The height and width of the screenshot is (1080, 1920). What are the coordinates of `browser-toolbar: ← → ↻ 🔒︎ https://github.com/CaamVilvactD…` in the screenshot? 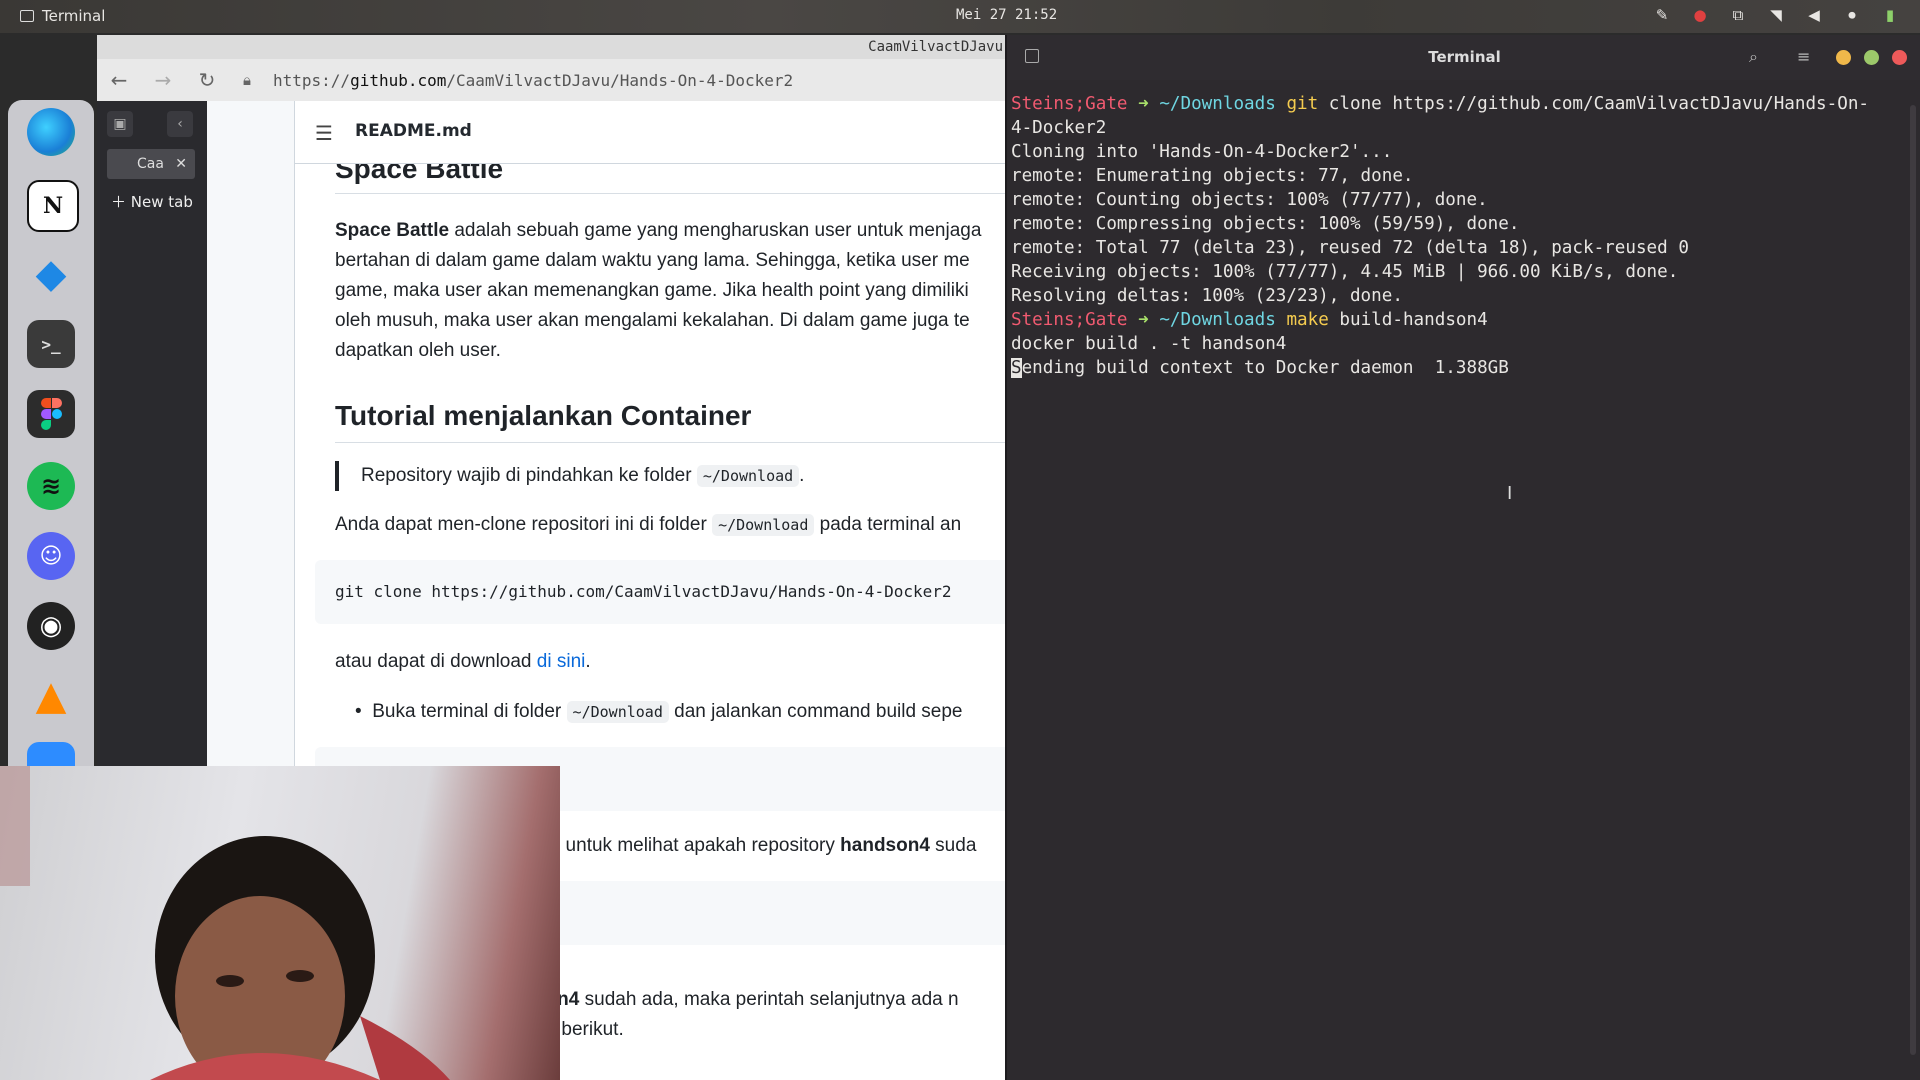 It's located at (551, 80).